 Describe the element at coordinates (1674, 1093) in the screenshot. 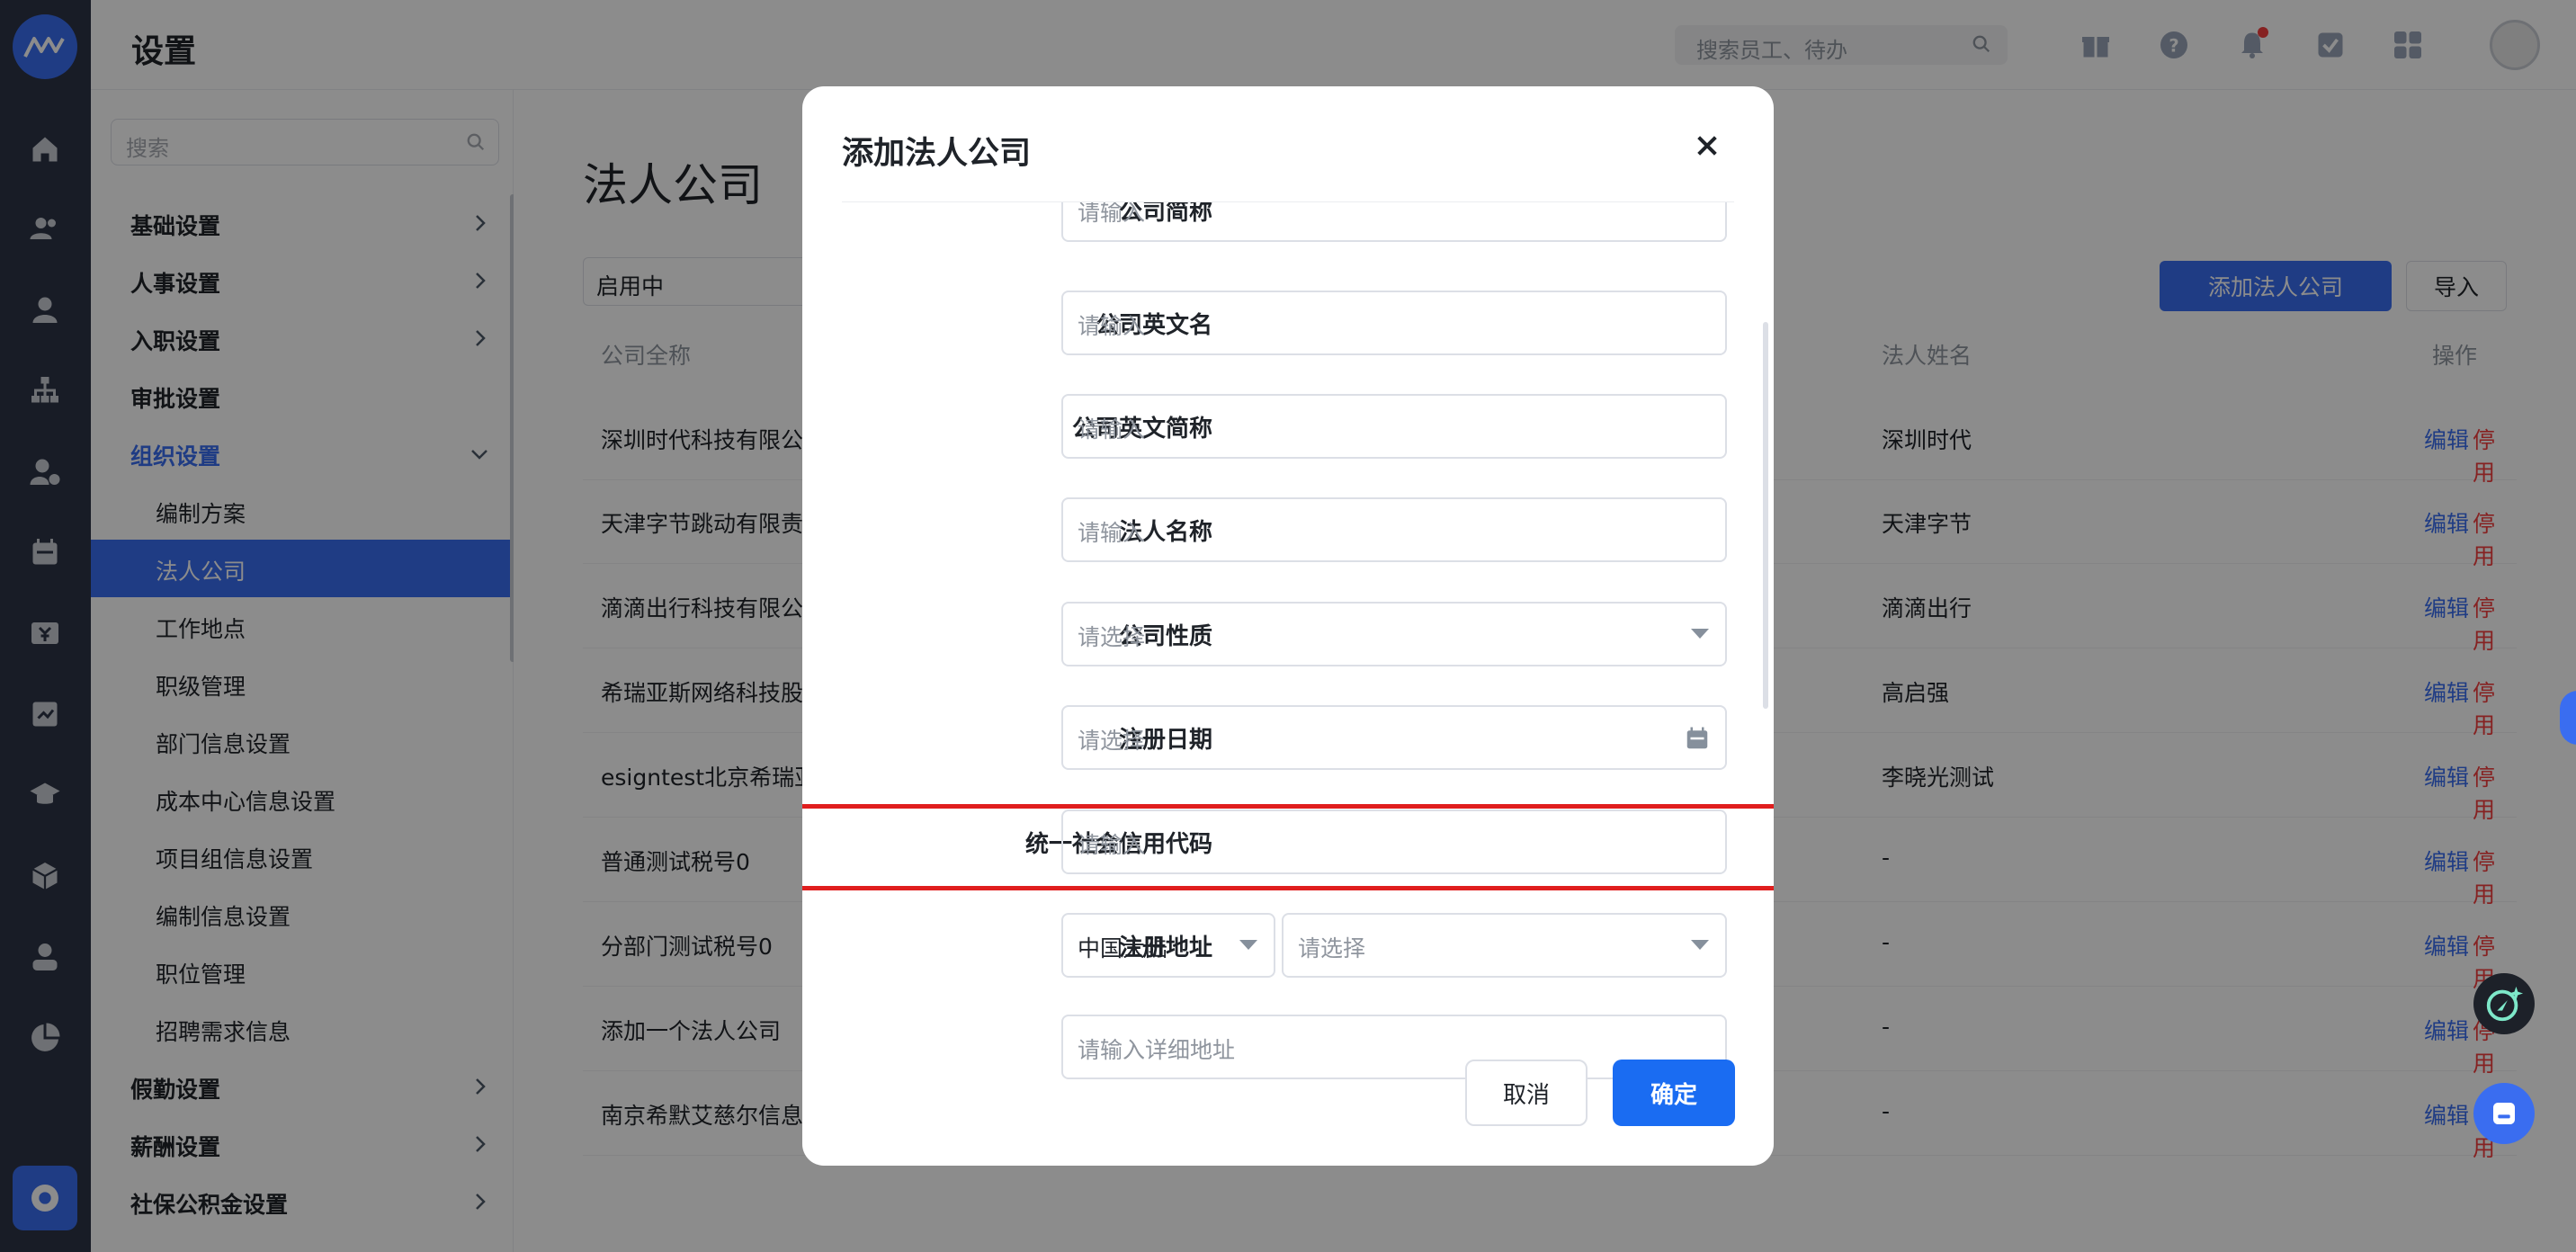

I see `confirm-button: 确定` at that location.